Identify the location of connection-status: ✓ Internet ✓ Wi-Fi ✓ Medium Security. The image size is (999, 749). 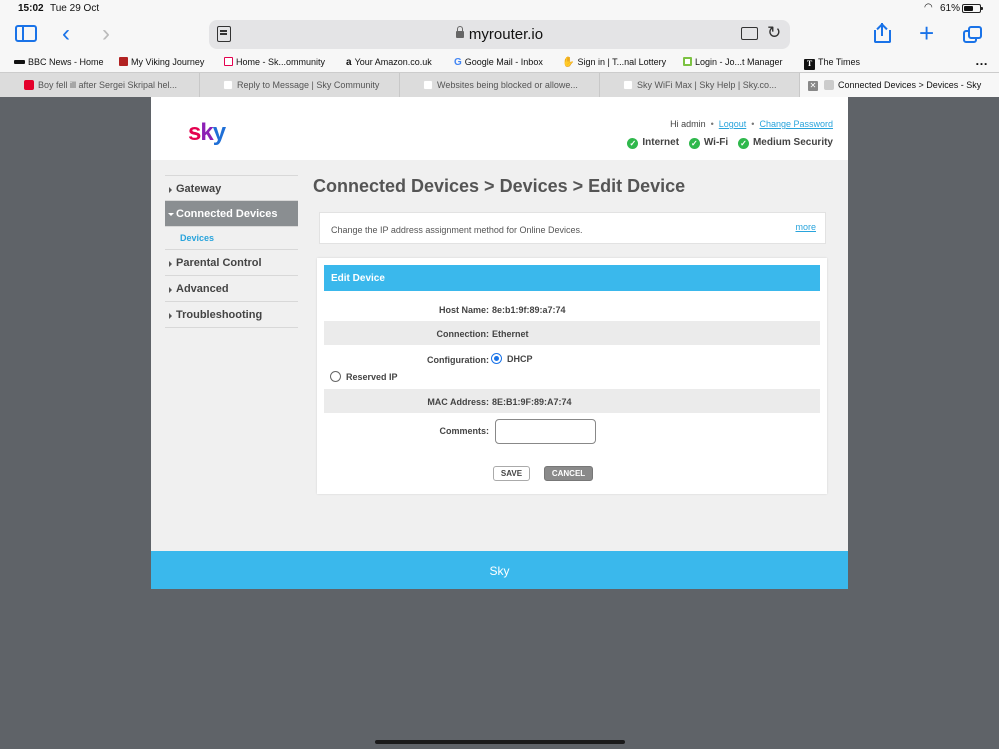
(726, 143).